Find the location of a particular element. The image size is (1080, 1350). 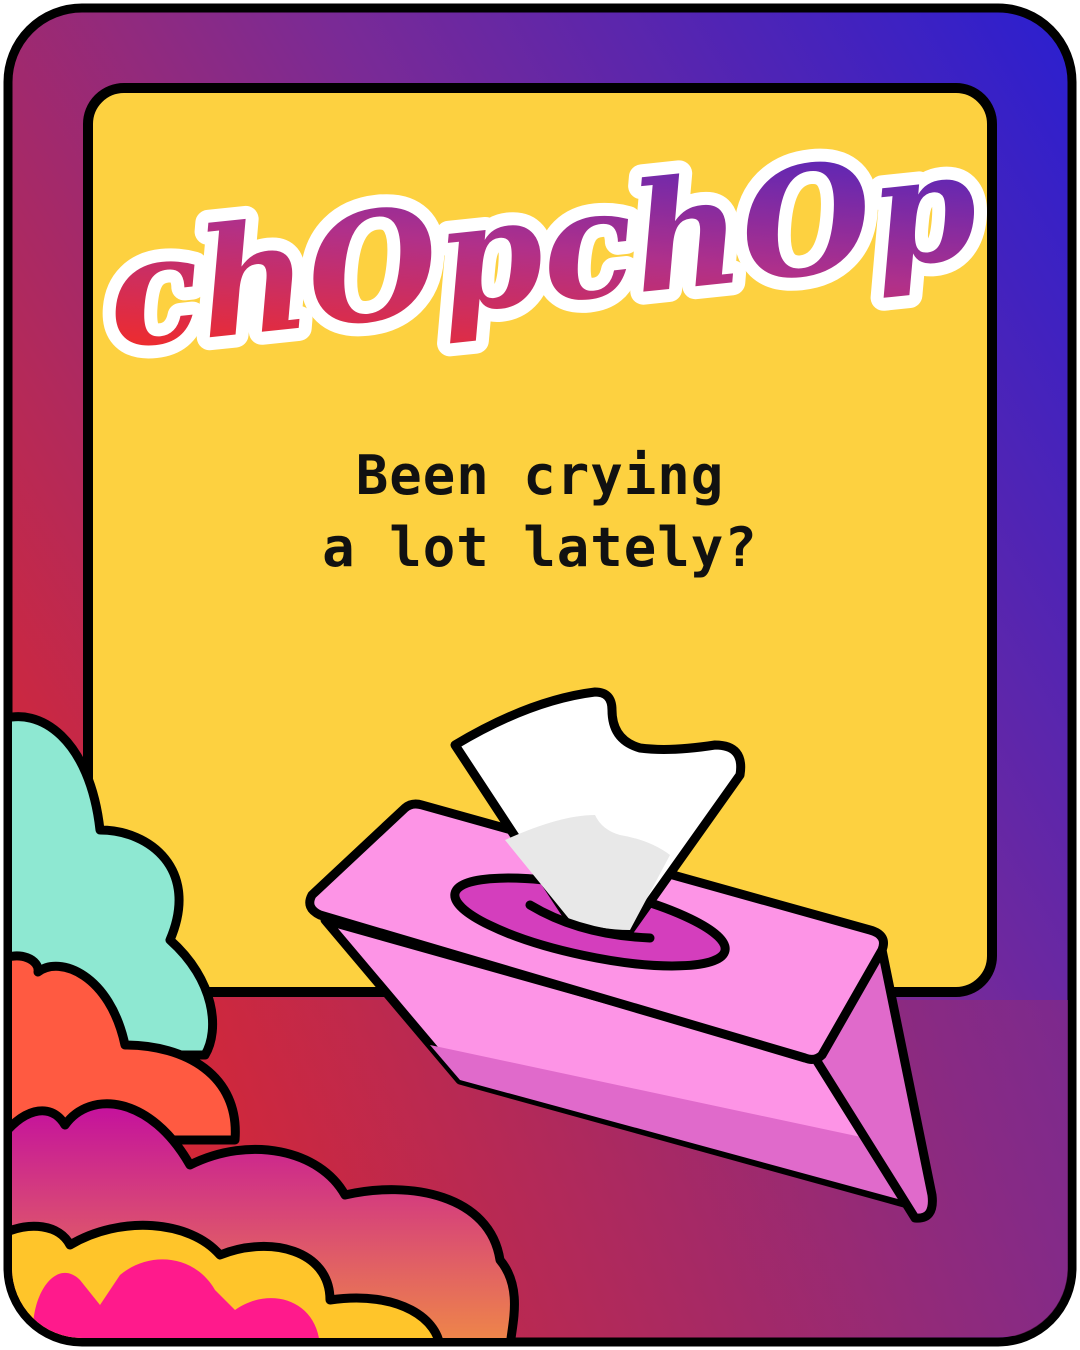

headline: Been crying a lot lately? is located at coordinates (540, 512).